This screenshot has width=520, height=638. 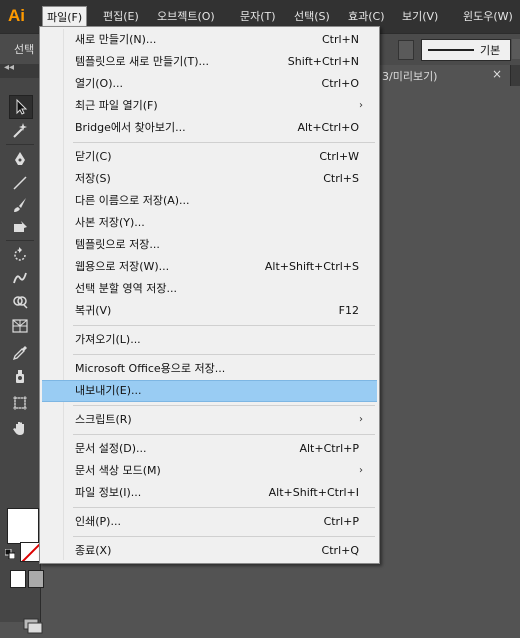 What do you see at coordinates (341, 521) in the screenshot?
I see `menu-item-shortcut: Ctrl+P` at bounding box center [341, 521].